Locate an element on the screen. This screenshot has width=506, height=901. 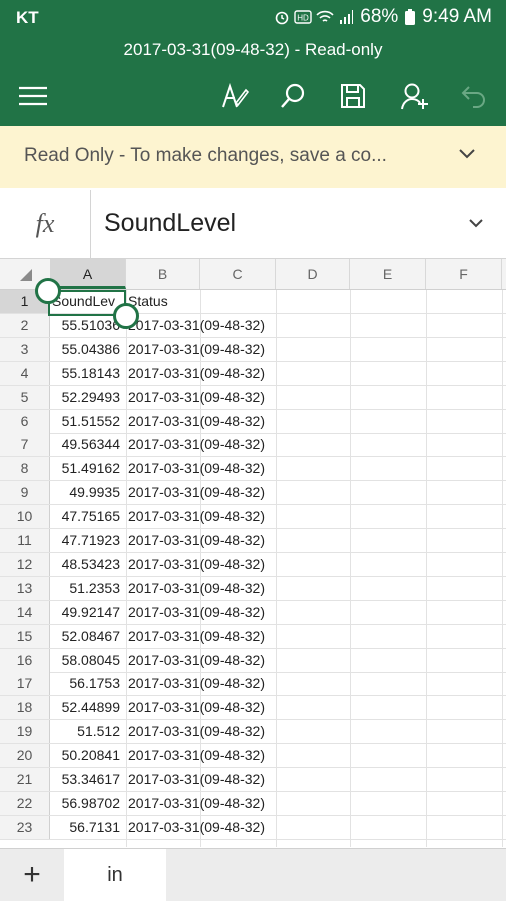
cell-a: 55.04386 is located at coordinates (85, 349).